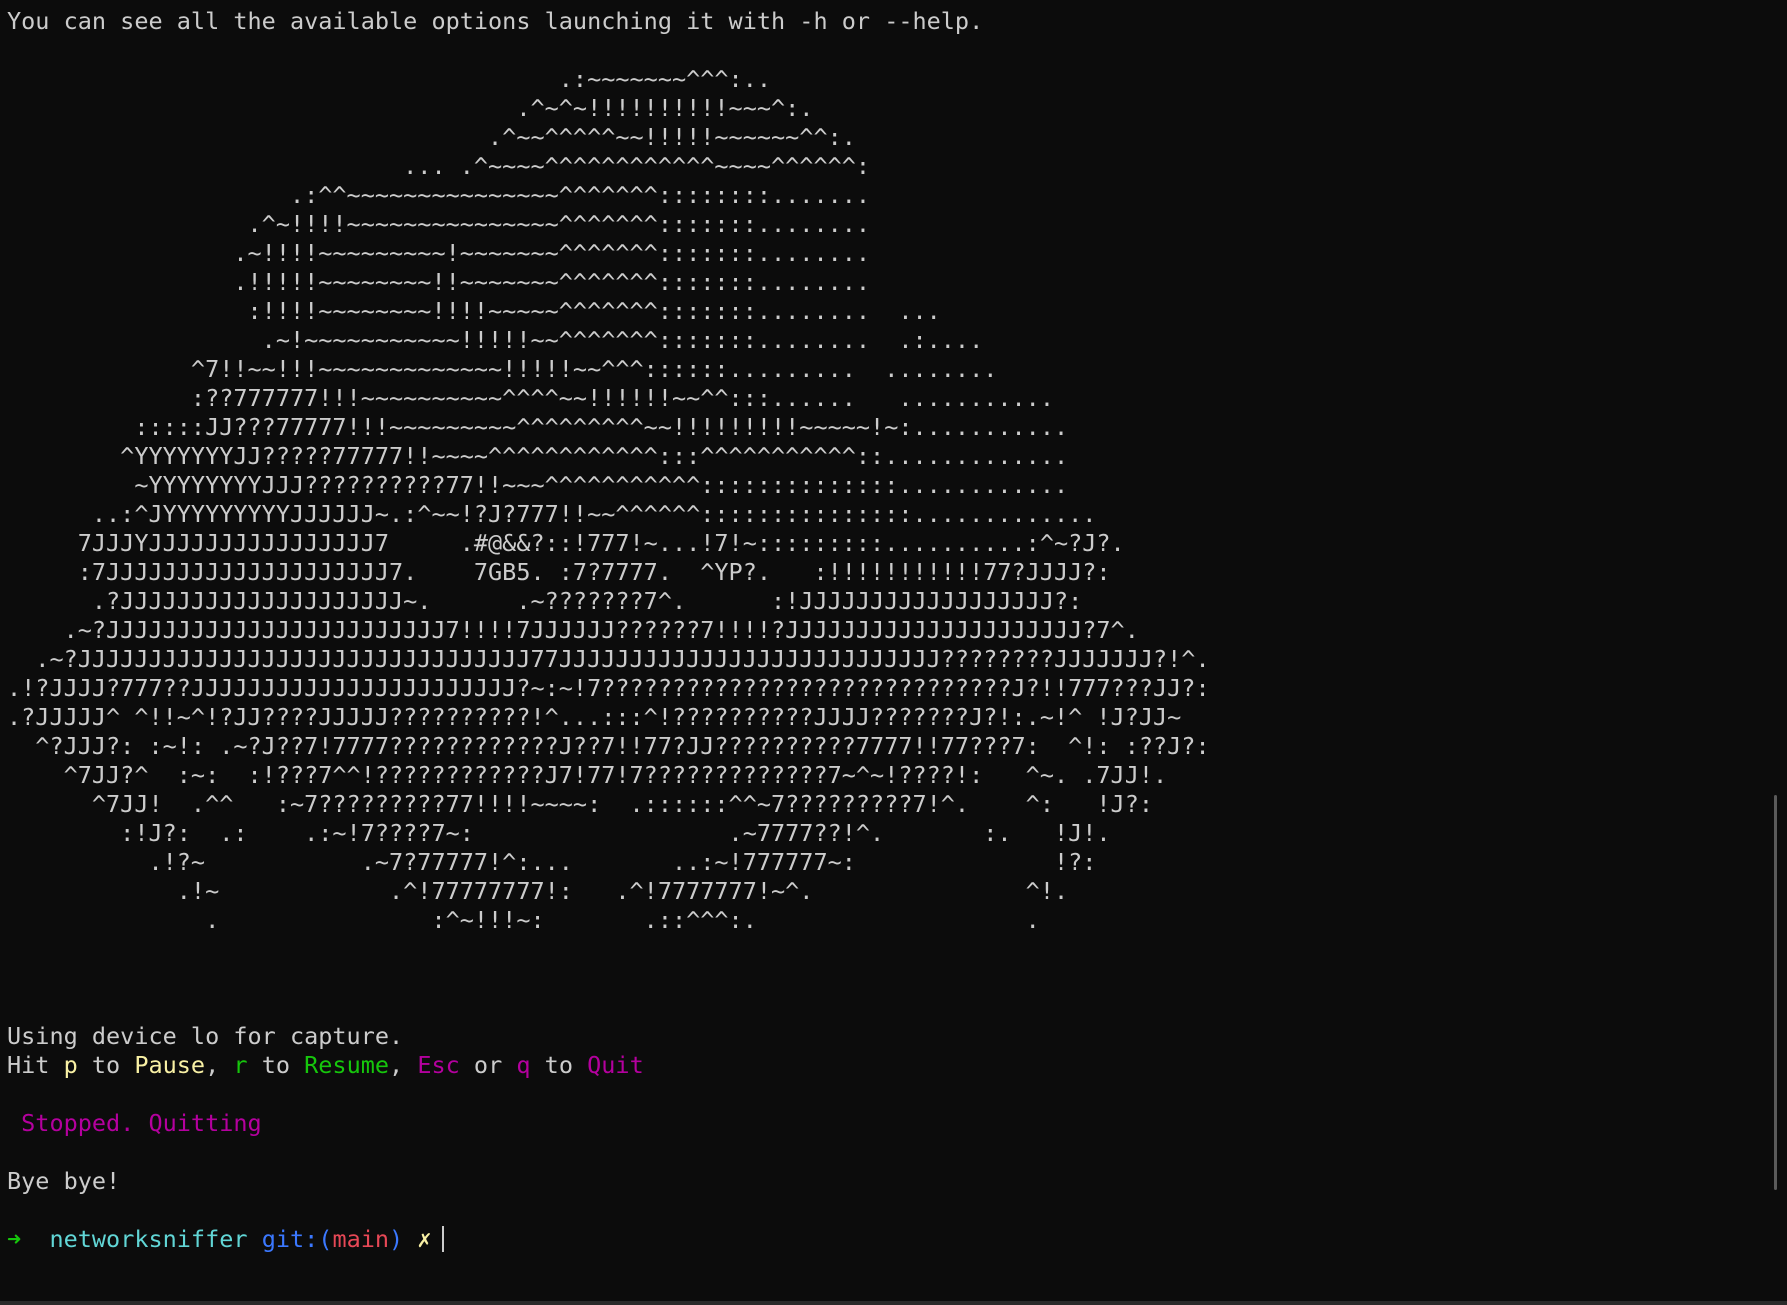  What do you see at coordinates (148, 1239) in the screenshot?
I see `prompt-directory: networksniffer` at bounding box center [148, 1239].